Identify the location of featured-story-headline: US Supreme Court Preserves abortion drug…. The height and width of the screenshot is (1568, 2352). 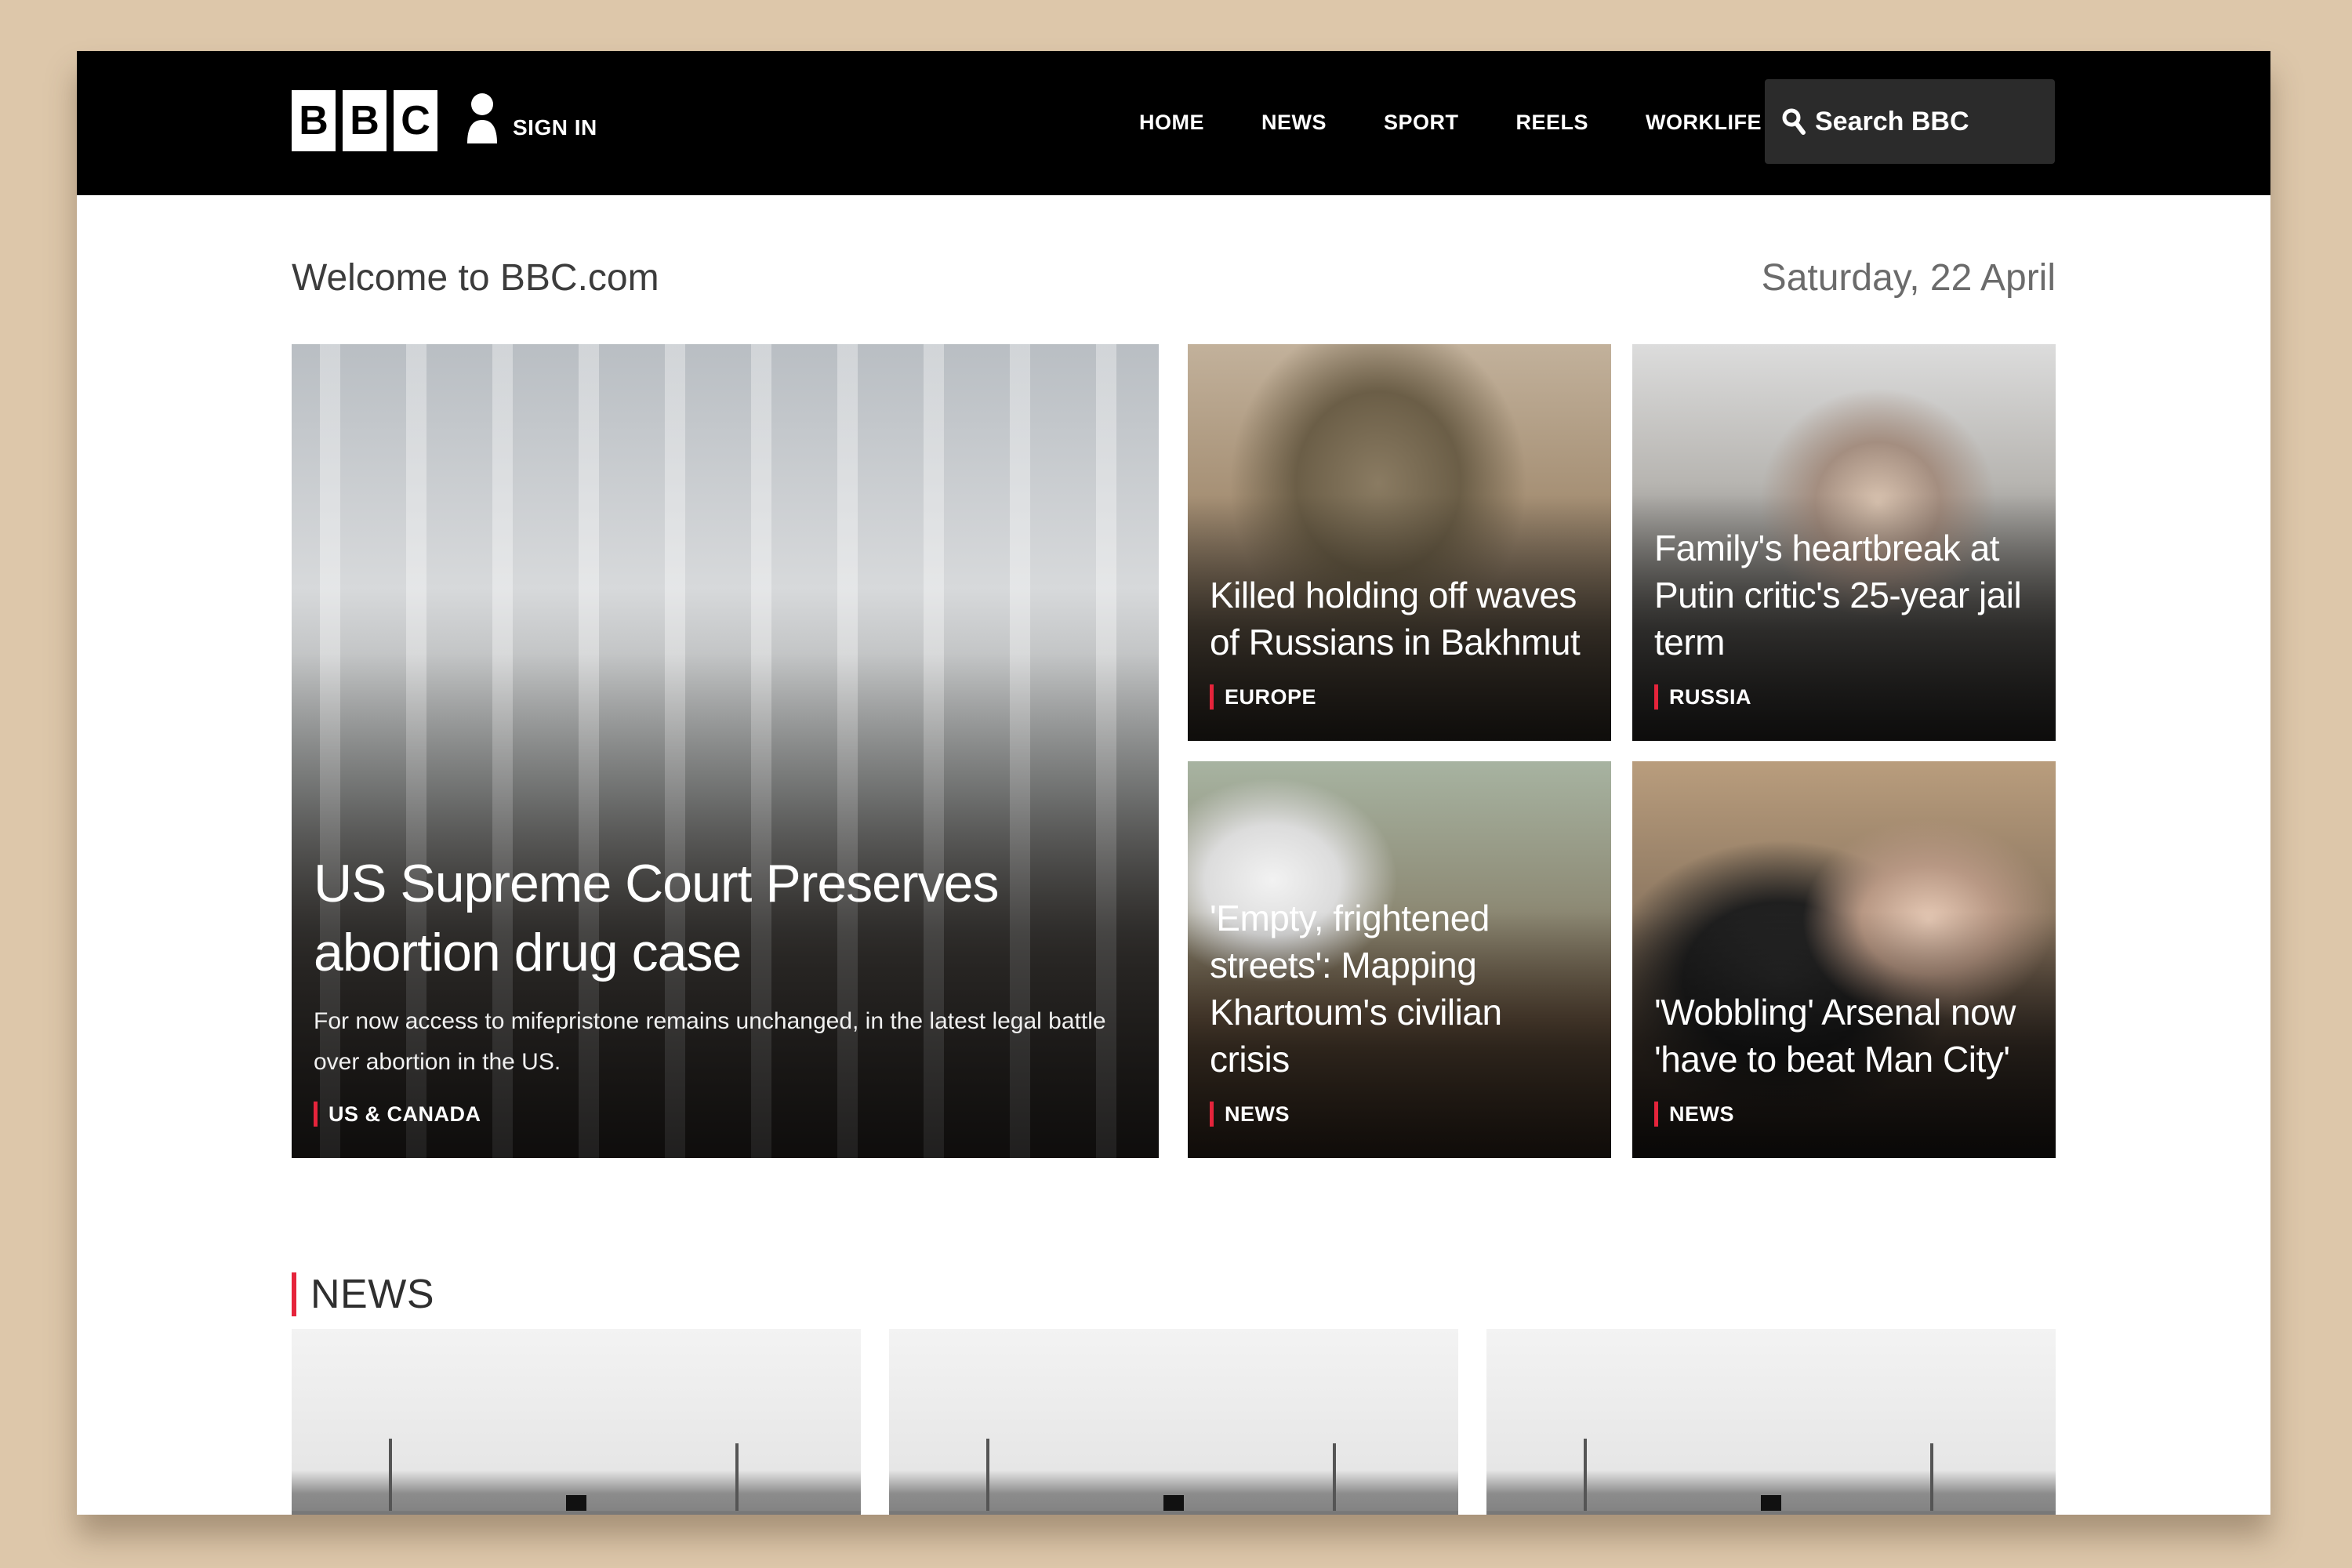
(725, 918).